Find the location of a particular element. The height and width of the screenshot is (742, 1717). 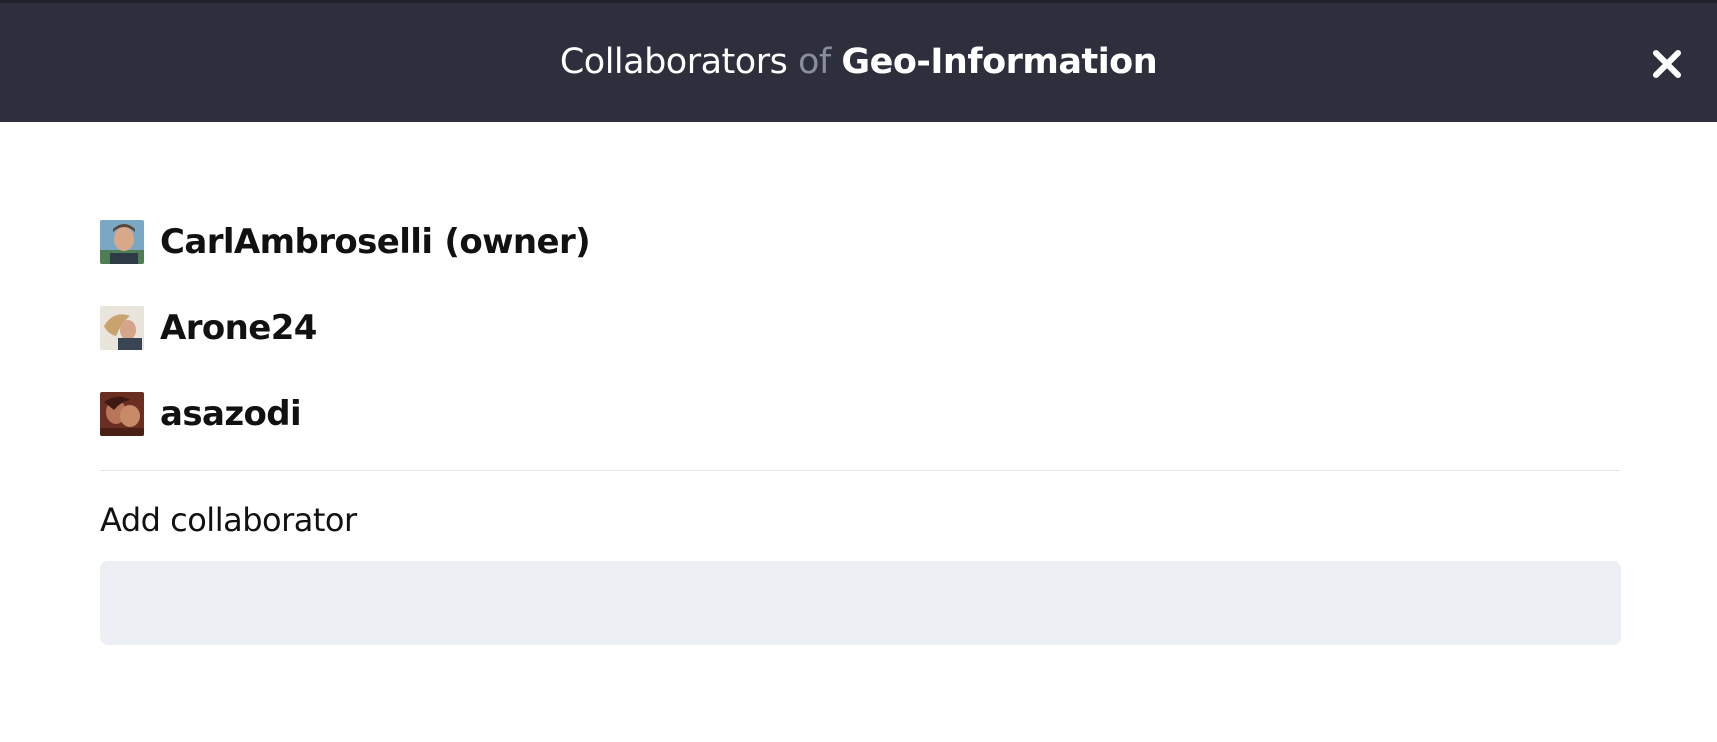

title-prefix: Collaborators is located at coordinates (673, 62).